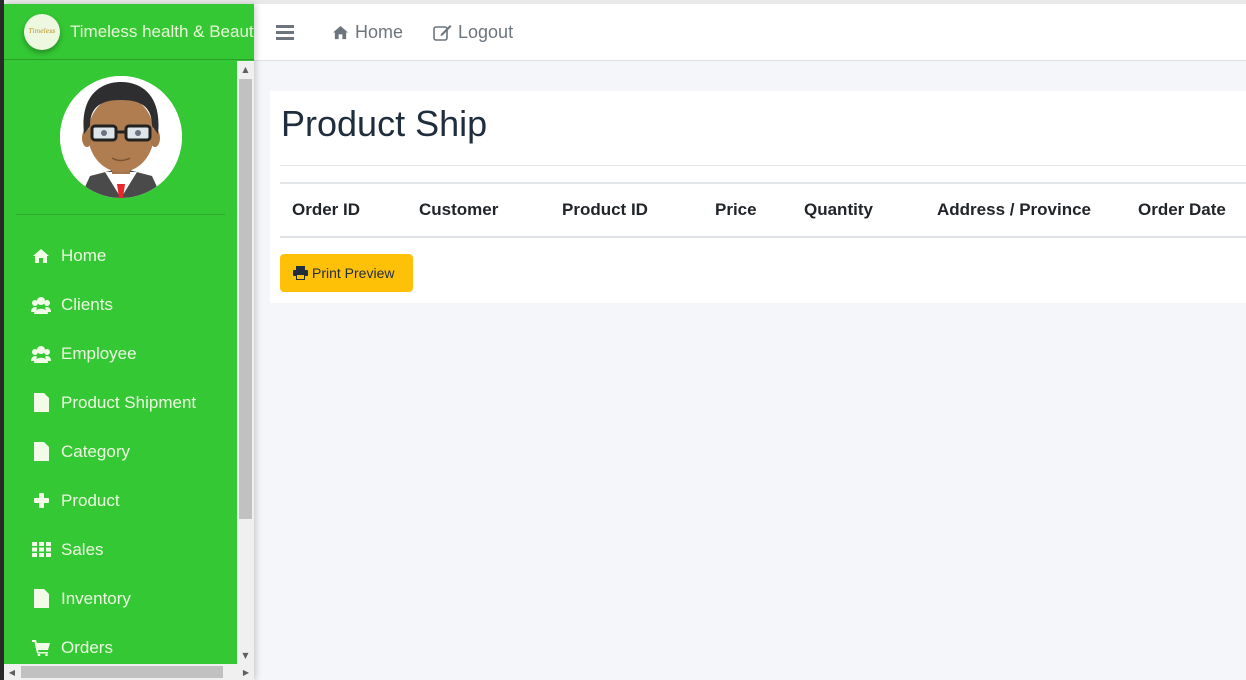 The width and height of the screenshot is (1246, 680). I want to click on column-header-order-date: Order Date, so click(1186, 210).